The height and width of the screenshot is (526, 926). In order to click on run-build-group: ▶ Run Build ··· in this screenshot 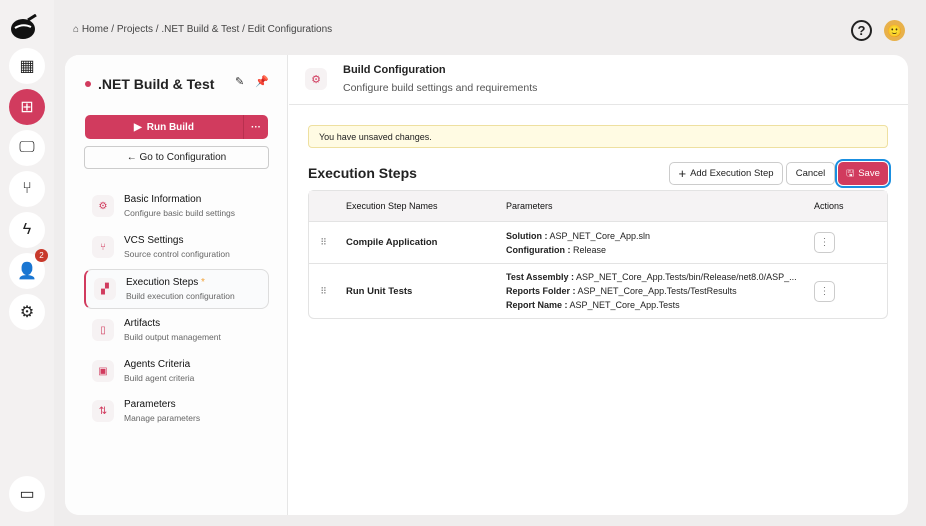, I will do `click(176, 127)`.